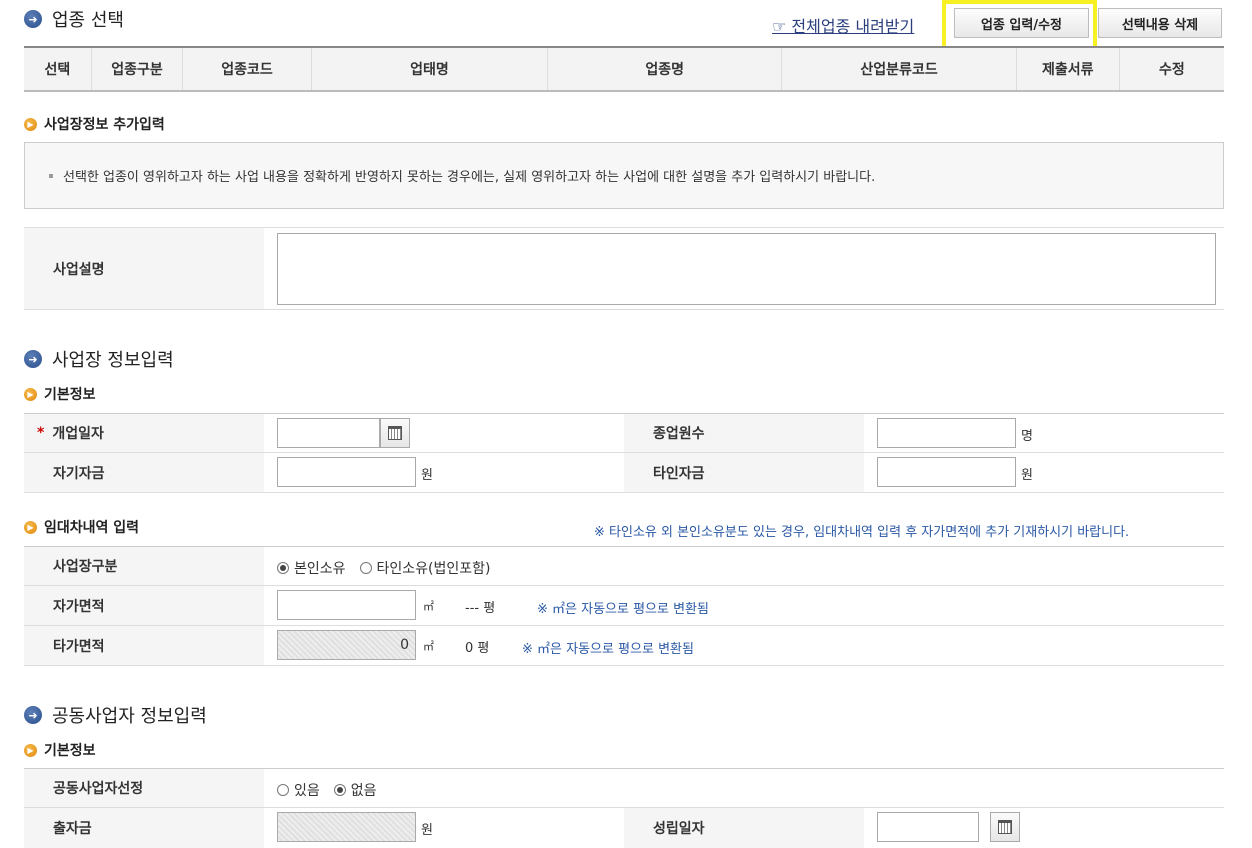  Describe the element at coordinates (843, 25) in the screenshot. I see `download-all-industries-link: ☞ 전체업종 내려받기` at that location.